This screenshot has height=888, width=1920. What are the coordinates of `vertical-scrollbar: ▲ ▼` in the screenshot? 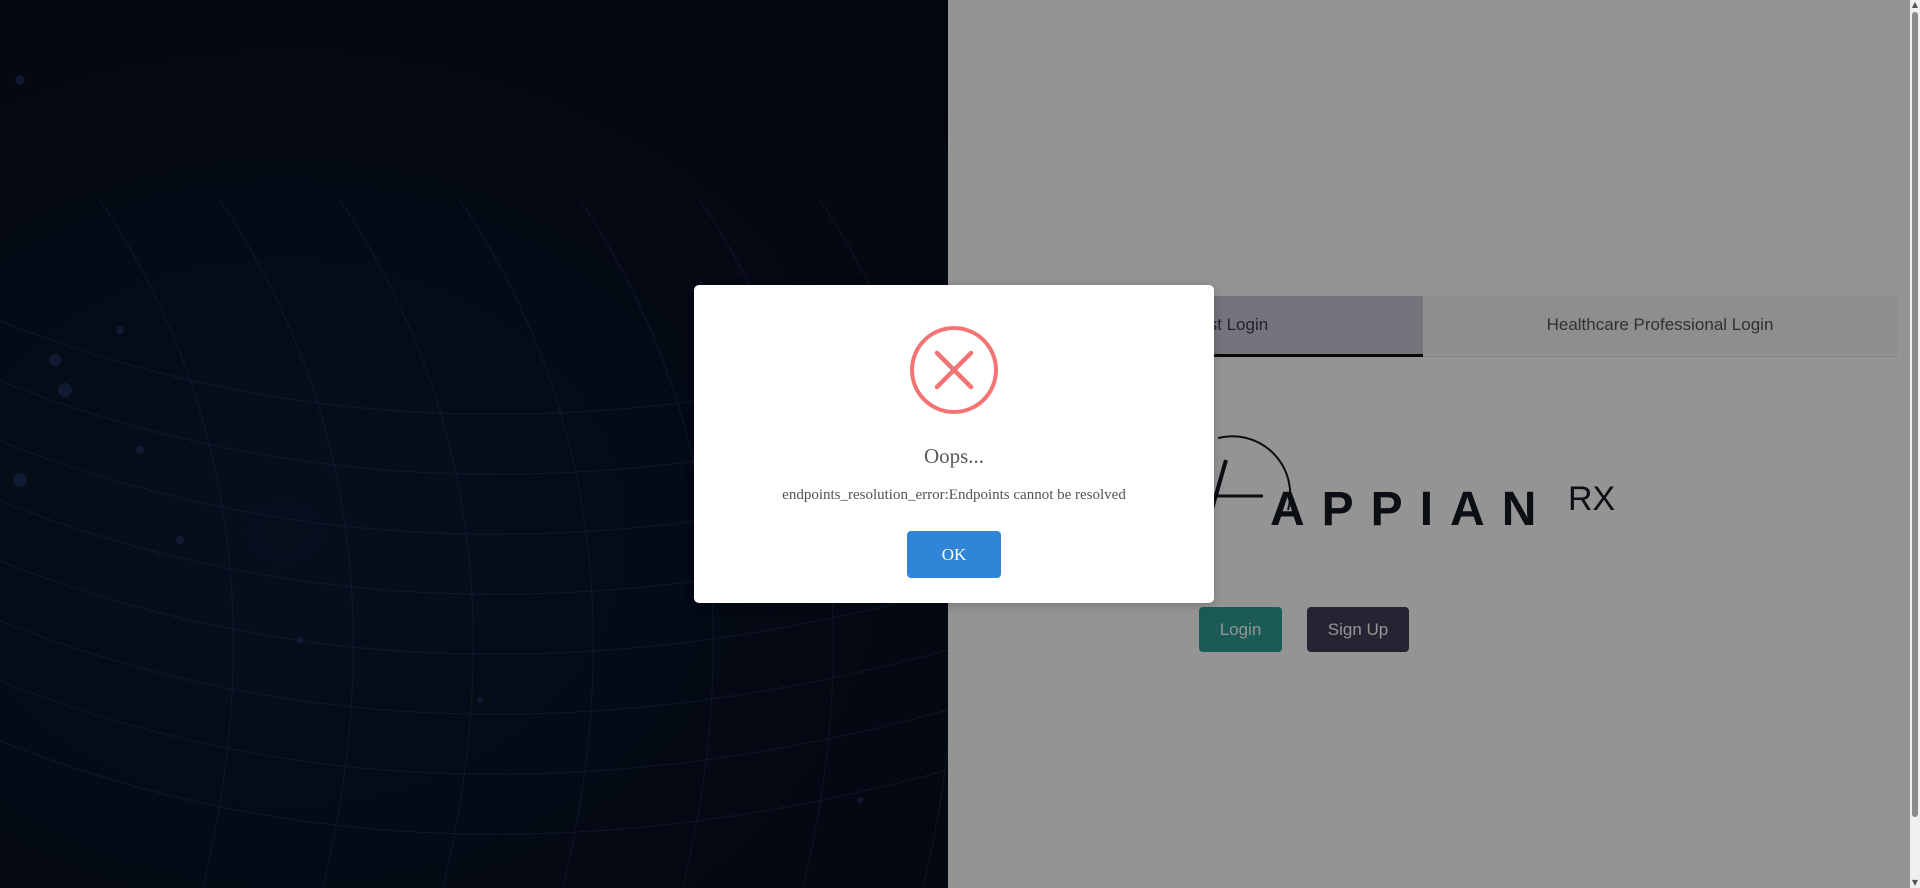 It's located at (1915, 444).